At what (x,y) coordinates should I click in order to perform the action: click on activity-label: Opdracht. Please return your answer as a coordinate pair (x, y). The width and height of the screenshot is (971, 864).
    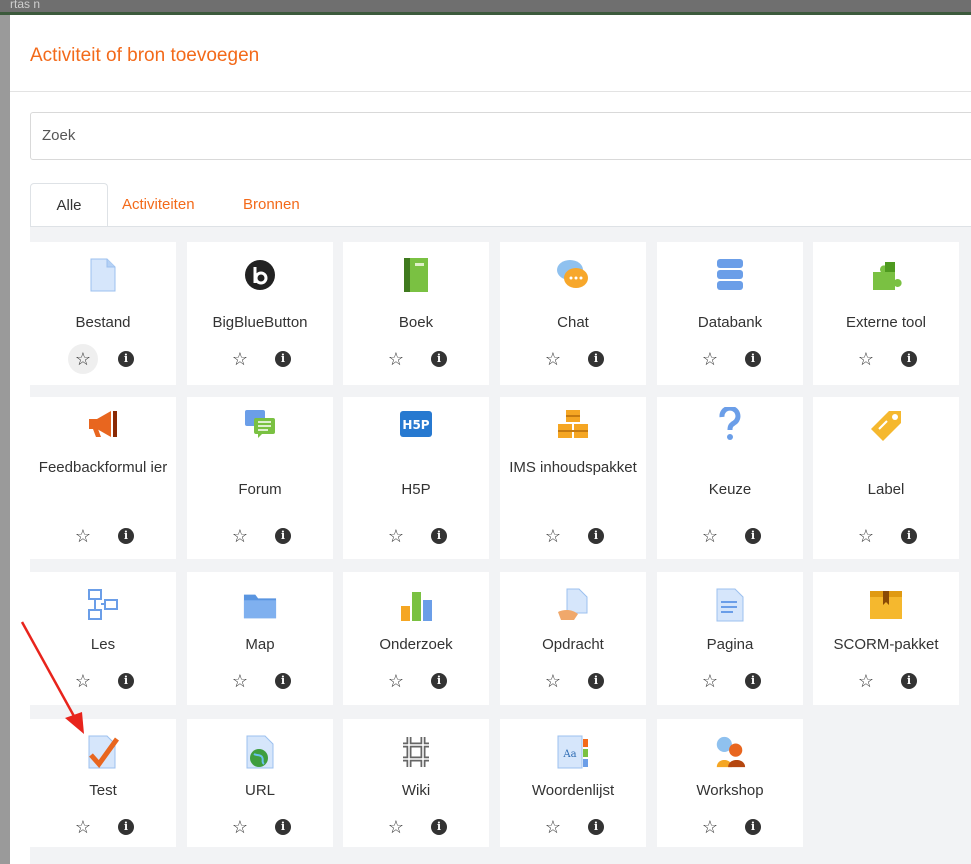
    Looking at the image, I should click on (573, 644).